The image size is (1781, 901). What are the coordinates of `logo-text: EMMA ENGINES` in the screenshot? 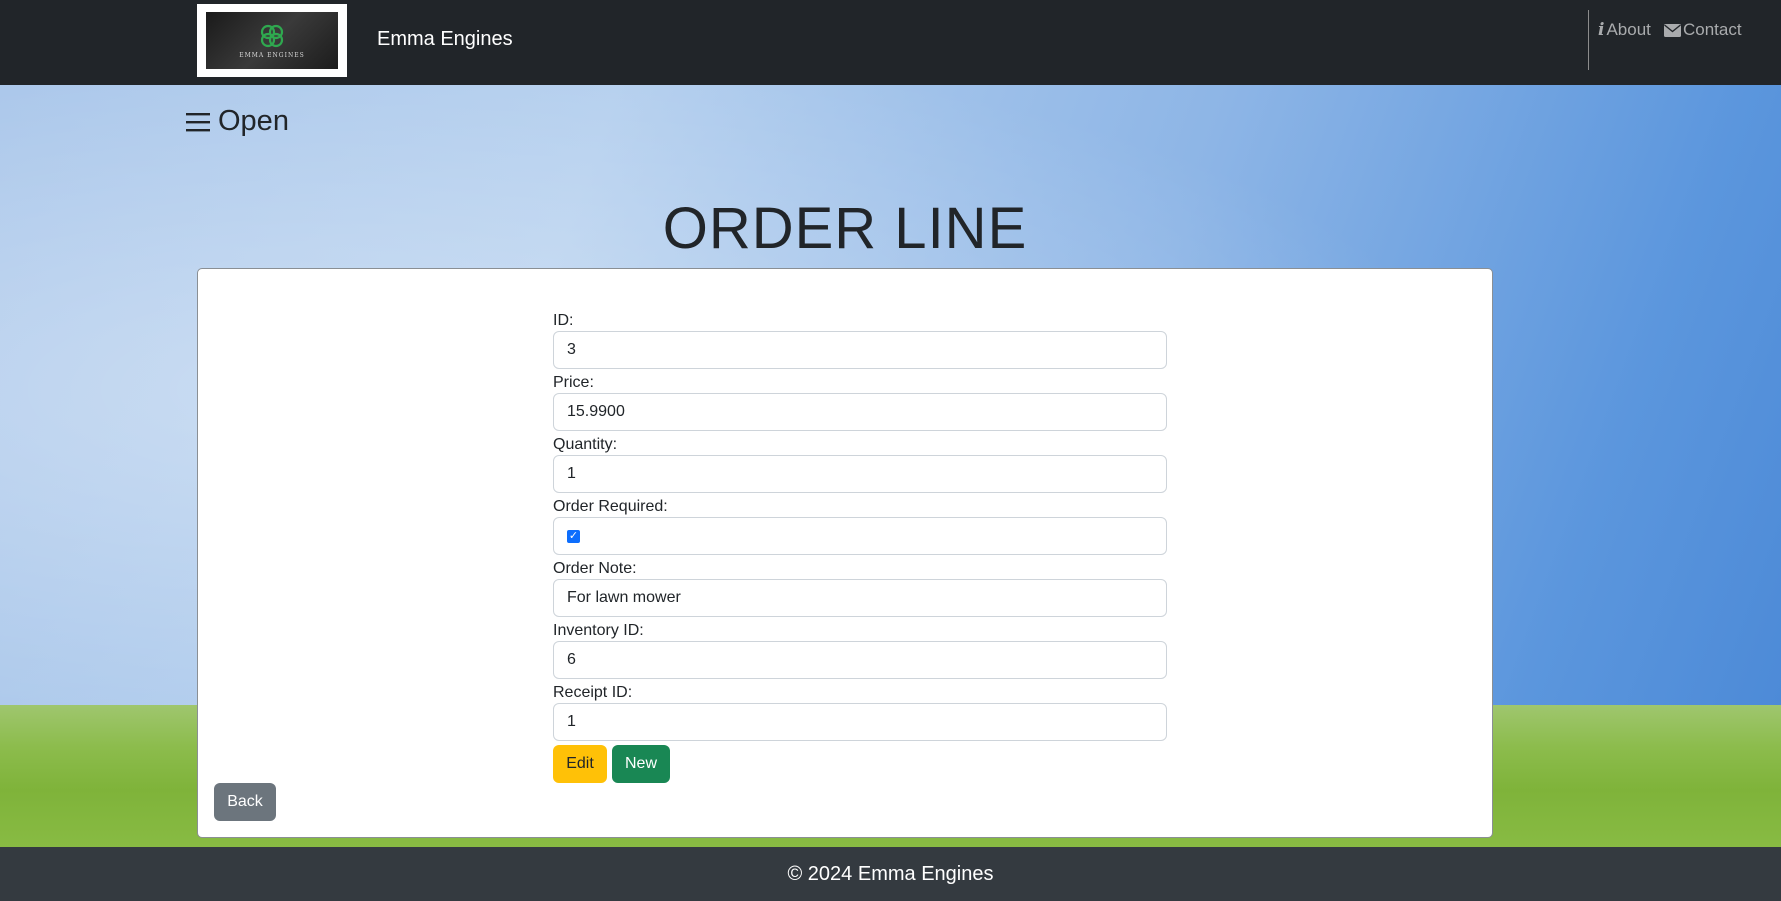 It's located at (272, 55).